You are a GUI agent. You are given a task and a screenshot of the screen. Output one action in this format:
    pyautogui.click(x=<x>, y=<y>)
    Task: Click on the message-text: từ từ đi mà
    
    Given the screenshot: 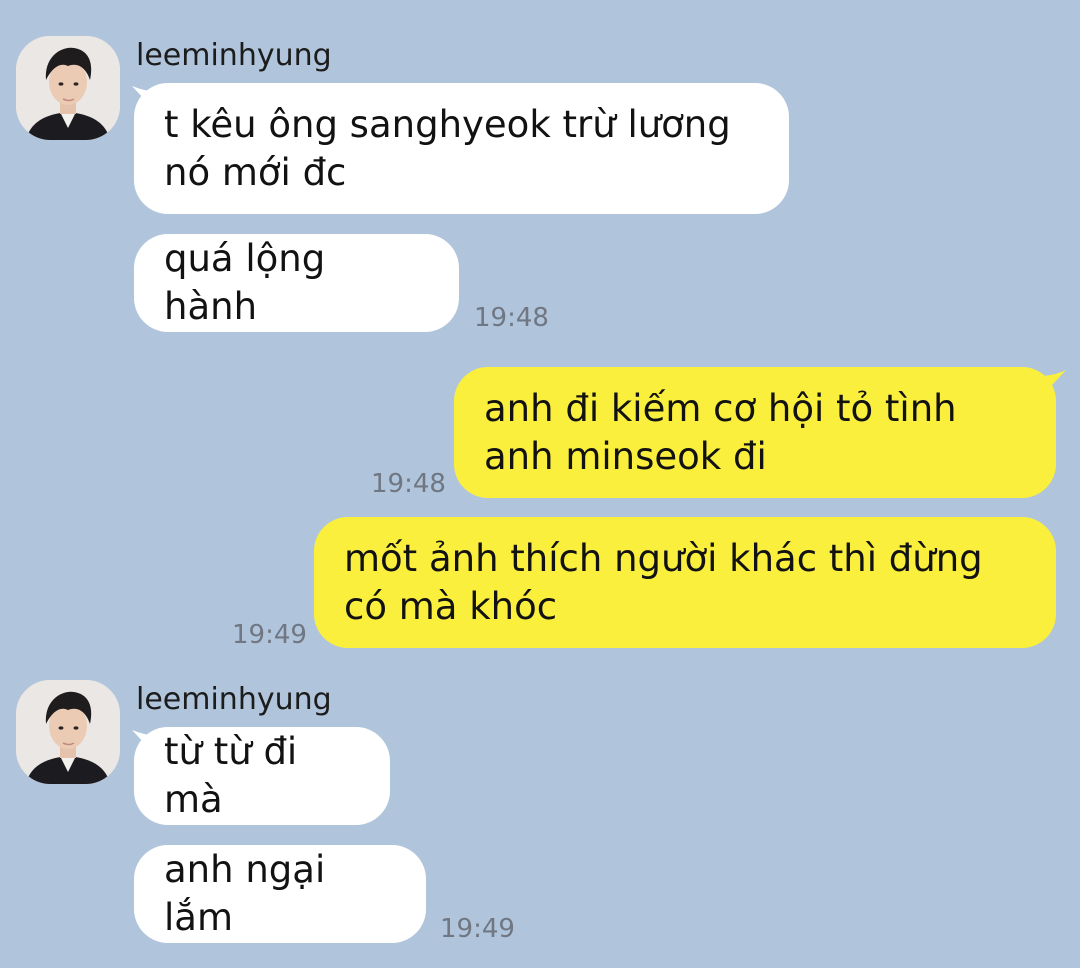 What is the action you would take?
    pyautogui.click(x=231, y=775)
    